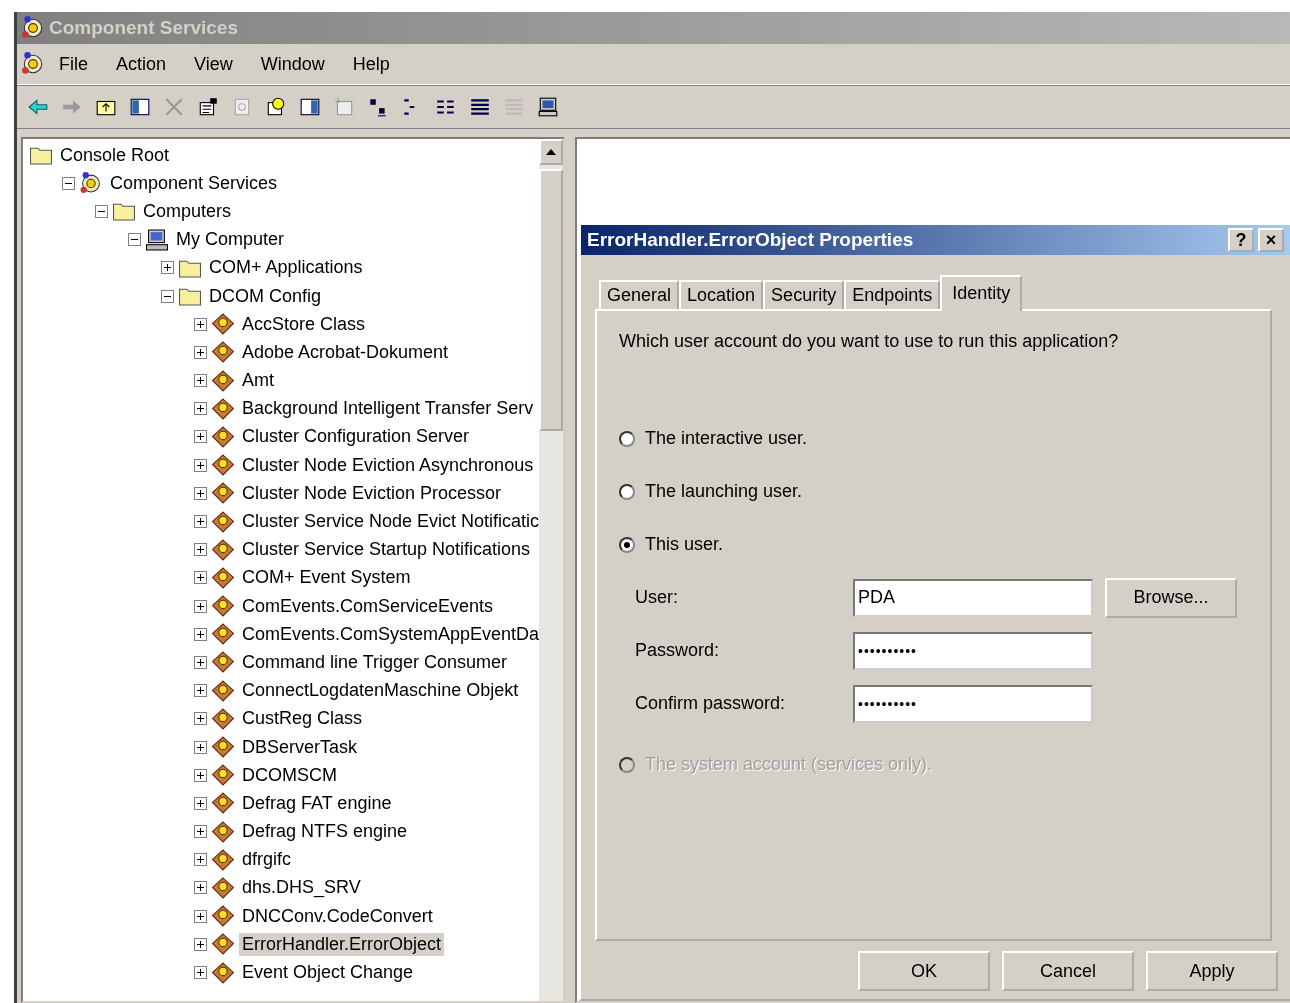 Image resolution: width=1290 pixels, height=1003 pixels. What do you see at coordinates (337, 916) in the screenshot?
I see `tree-item: DNCConv.CodeConvert` at bounding box center [337, 916].